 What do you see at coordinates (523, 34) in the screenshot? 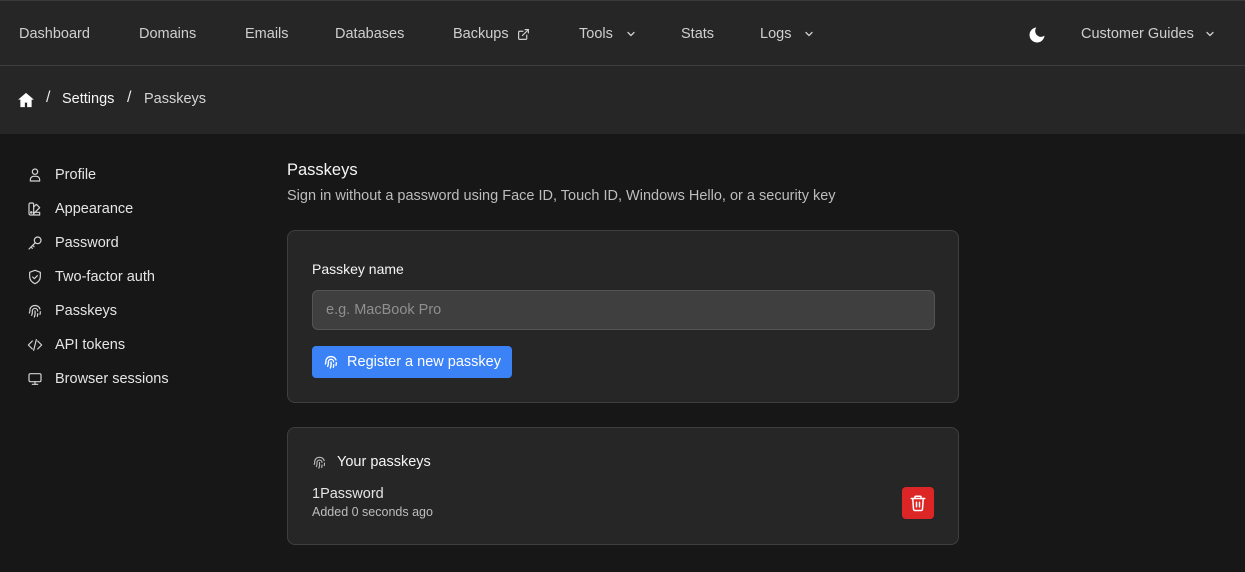
I see `external-link-icon` at bounding box center [523, 34].